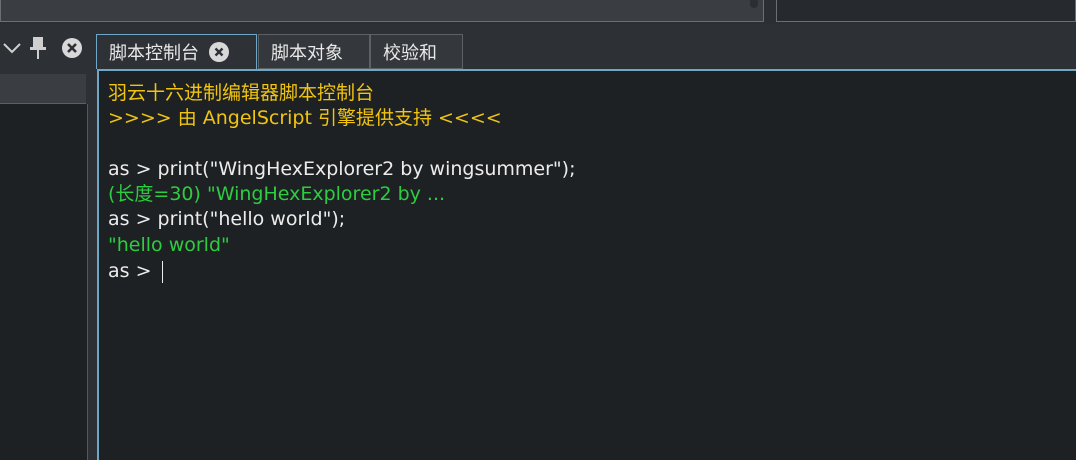  I want to click on top-strip, so click(538, 12).